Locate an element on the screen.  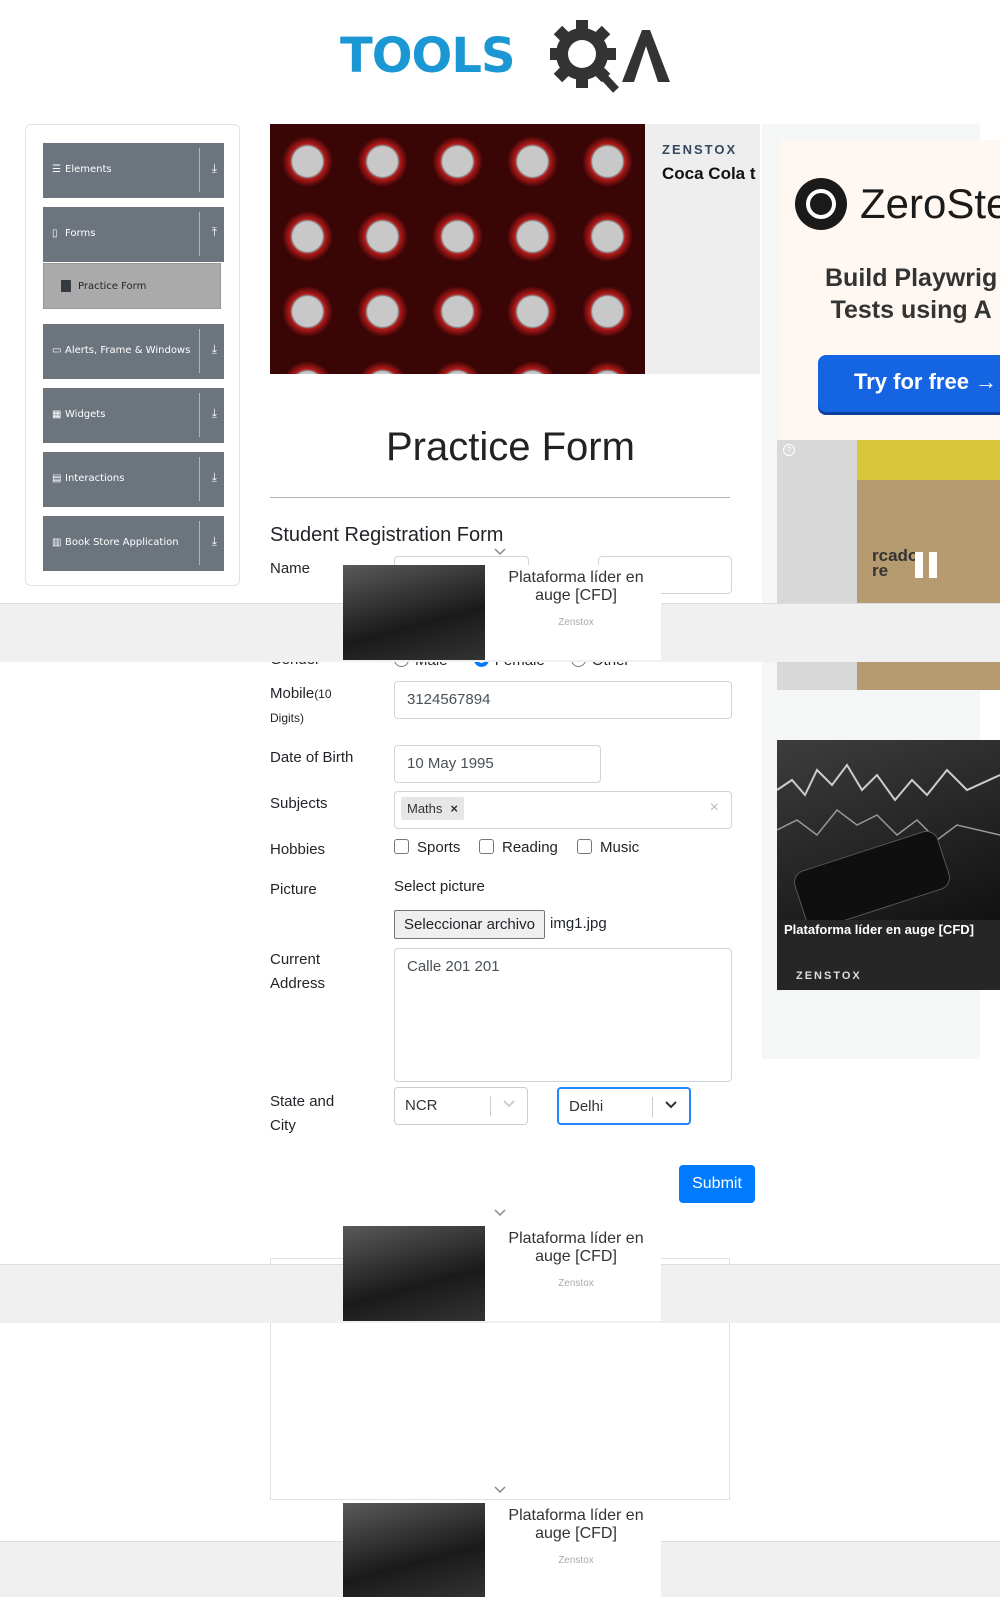
sidebar-group-book-store: ▥ Book Store Application ⤓ is located at coordinates (133, 543).